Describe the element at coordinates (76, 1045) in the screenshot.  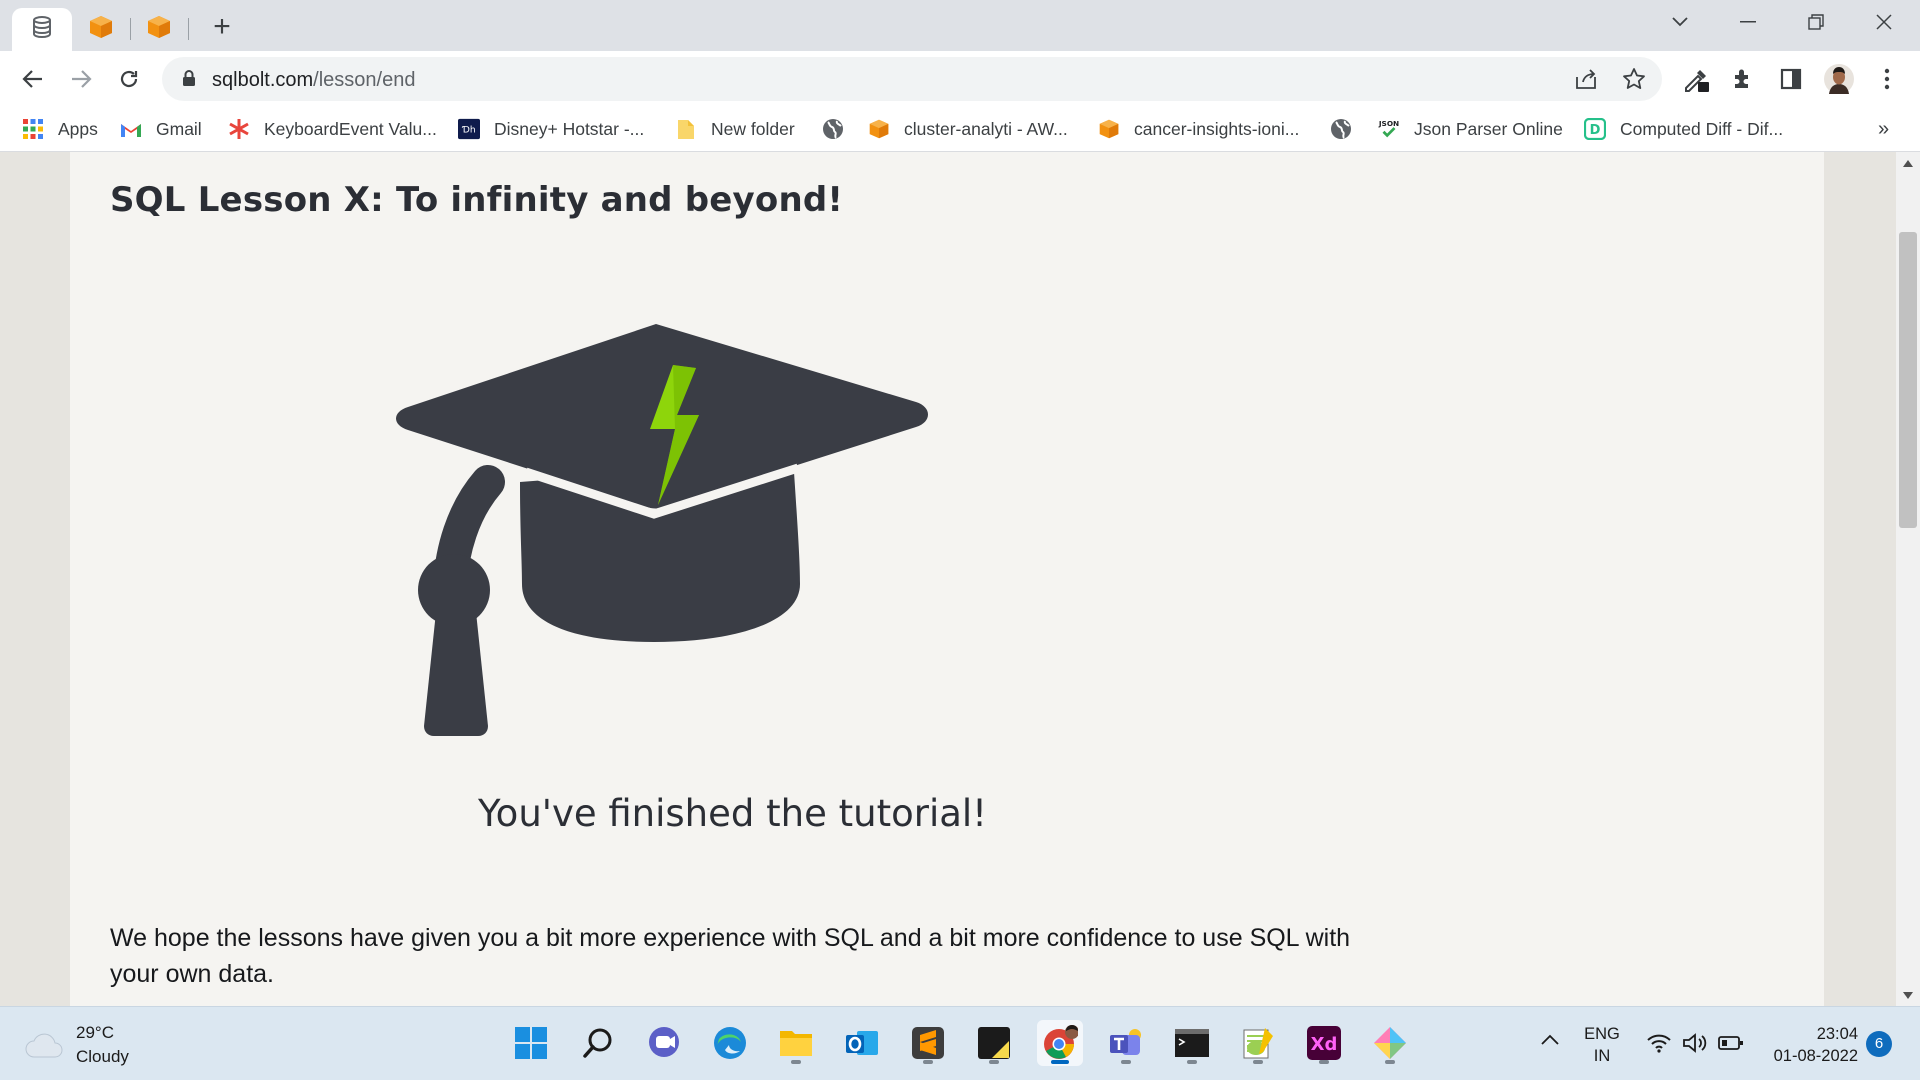
I see `weather-widget: 29°C Cloudy` at that location.